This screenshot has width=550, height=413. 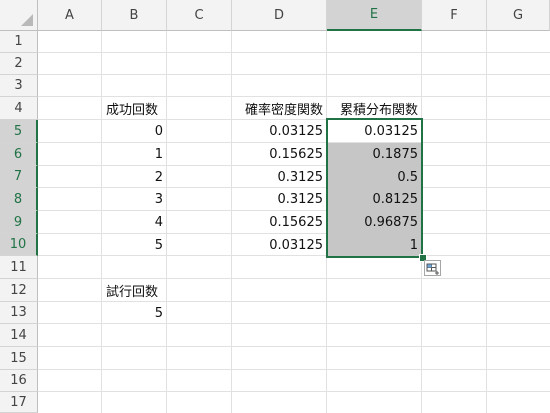 What do you see at coordinates (70, 15) in the screenshot?
I see `column-header-a: A` at bounding box center [70, 15].